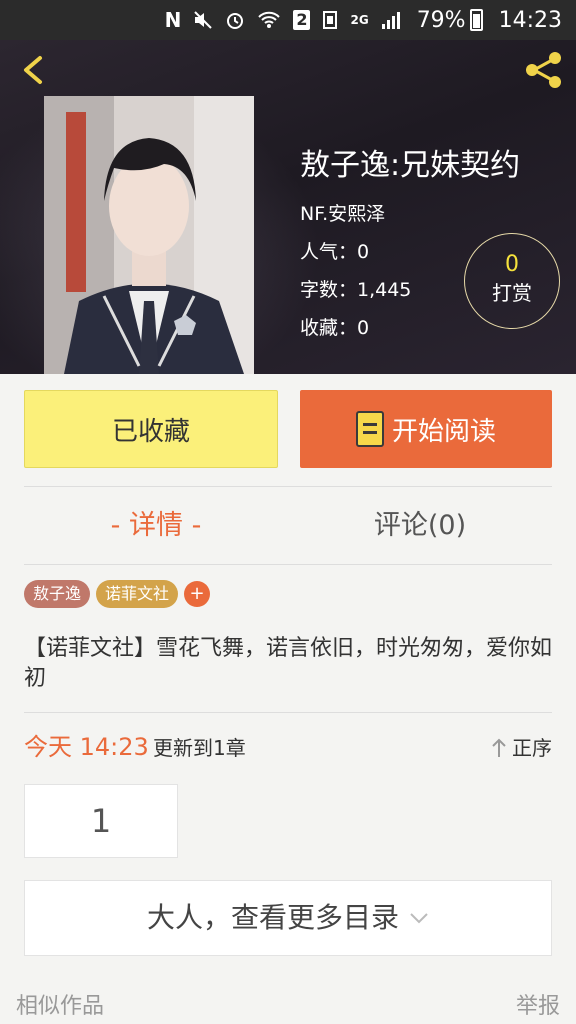 The width and height of the screenshot is (576, 1024). Describe the element at coordinates (330, 20) in the screenshot. I see `data-icon` at that location.